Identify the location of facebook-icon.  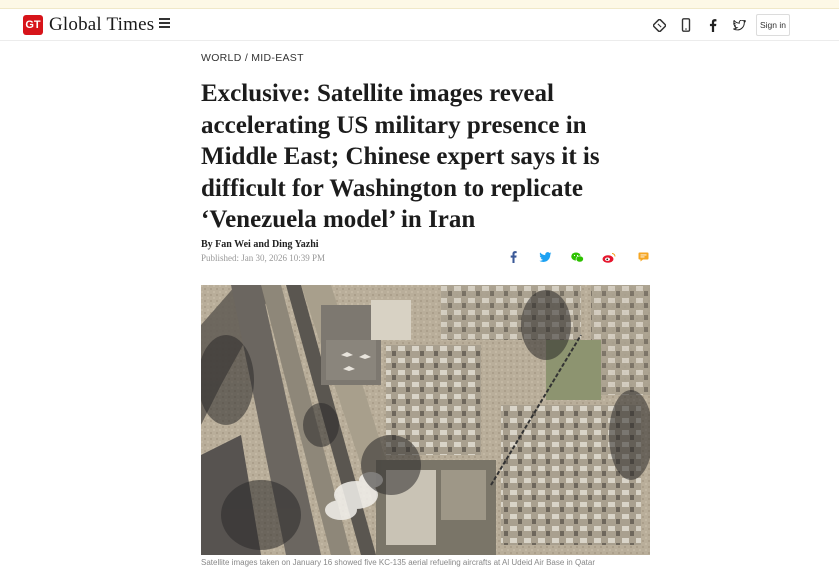
(713, 25).